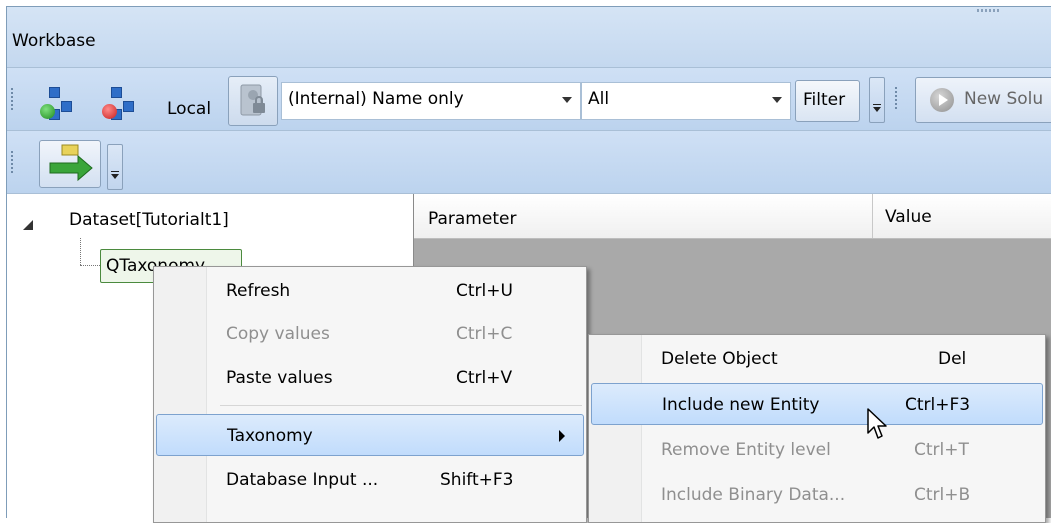  Describe the element at coordinates (484, 334) in the screenshot. I see `menu-item-shortcut: Ctrl+C` at that location.